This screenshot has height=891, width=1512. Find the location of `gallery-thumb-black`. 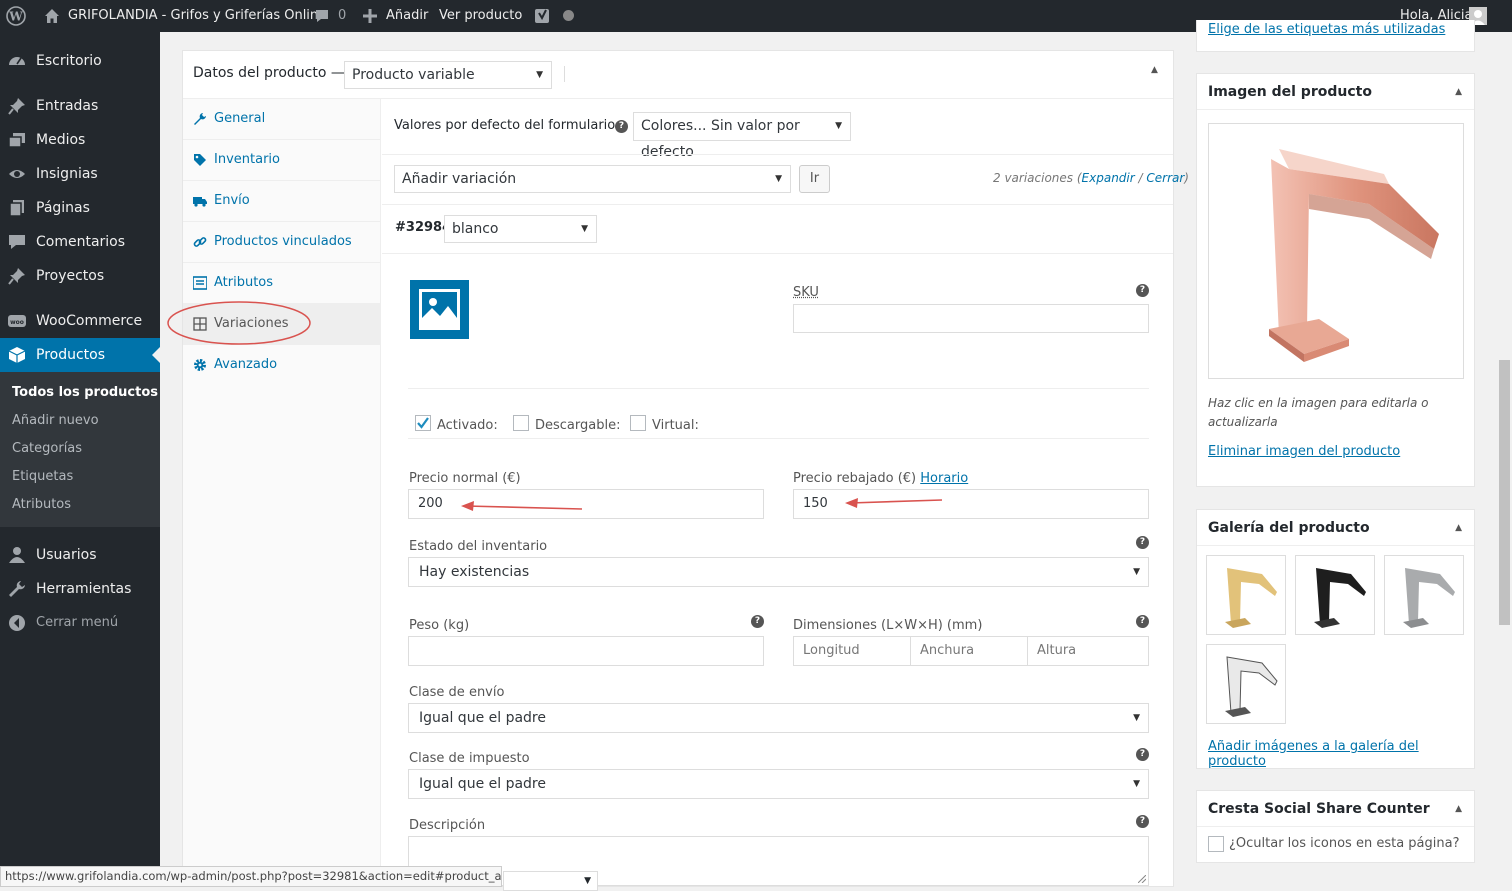

gallery-thumb-black is located at coordinates (1335, 595).